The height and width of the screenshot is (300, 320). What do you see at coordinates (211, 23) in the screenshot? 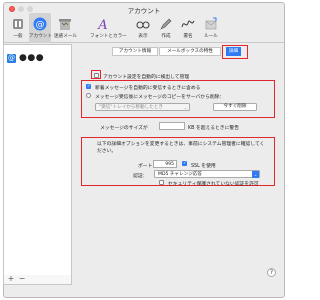
I see `rules-icon` at bounding box center [211, 23].